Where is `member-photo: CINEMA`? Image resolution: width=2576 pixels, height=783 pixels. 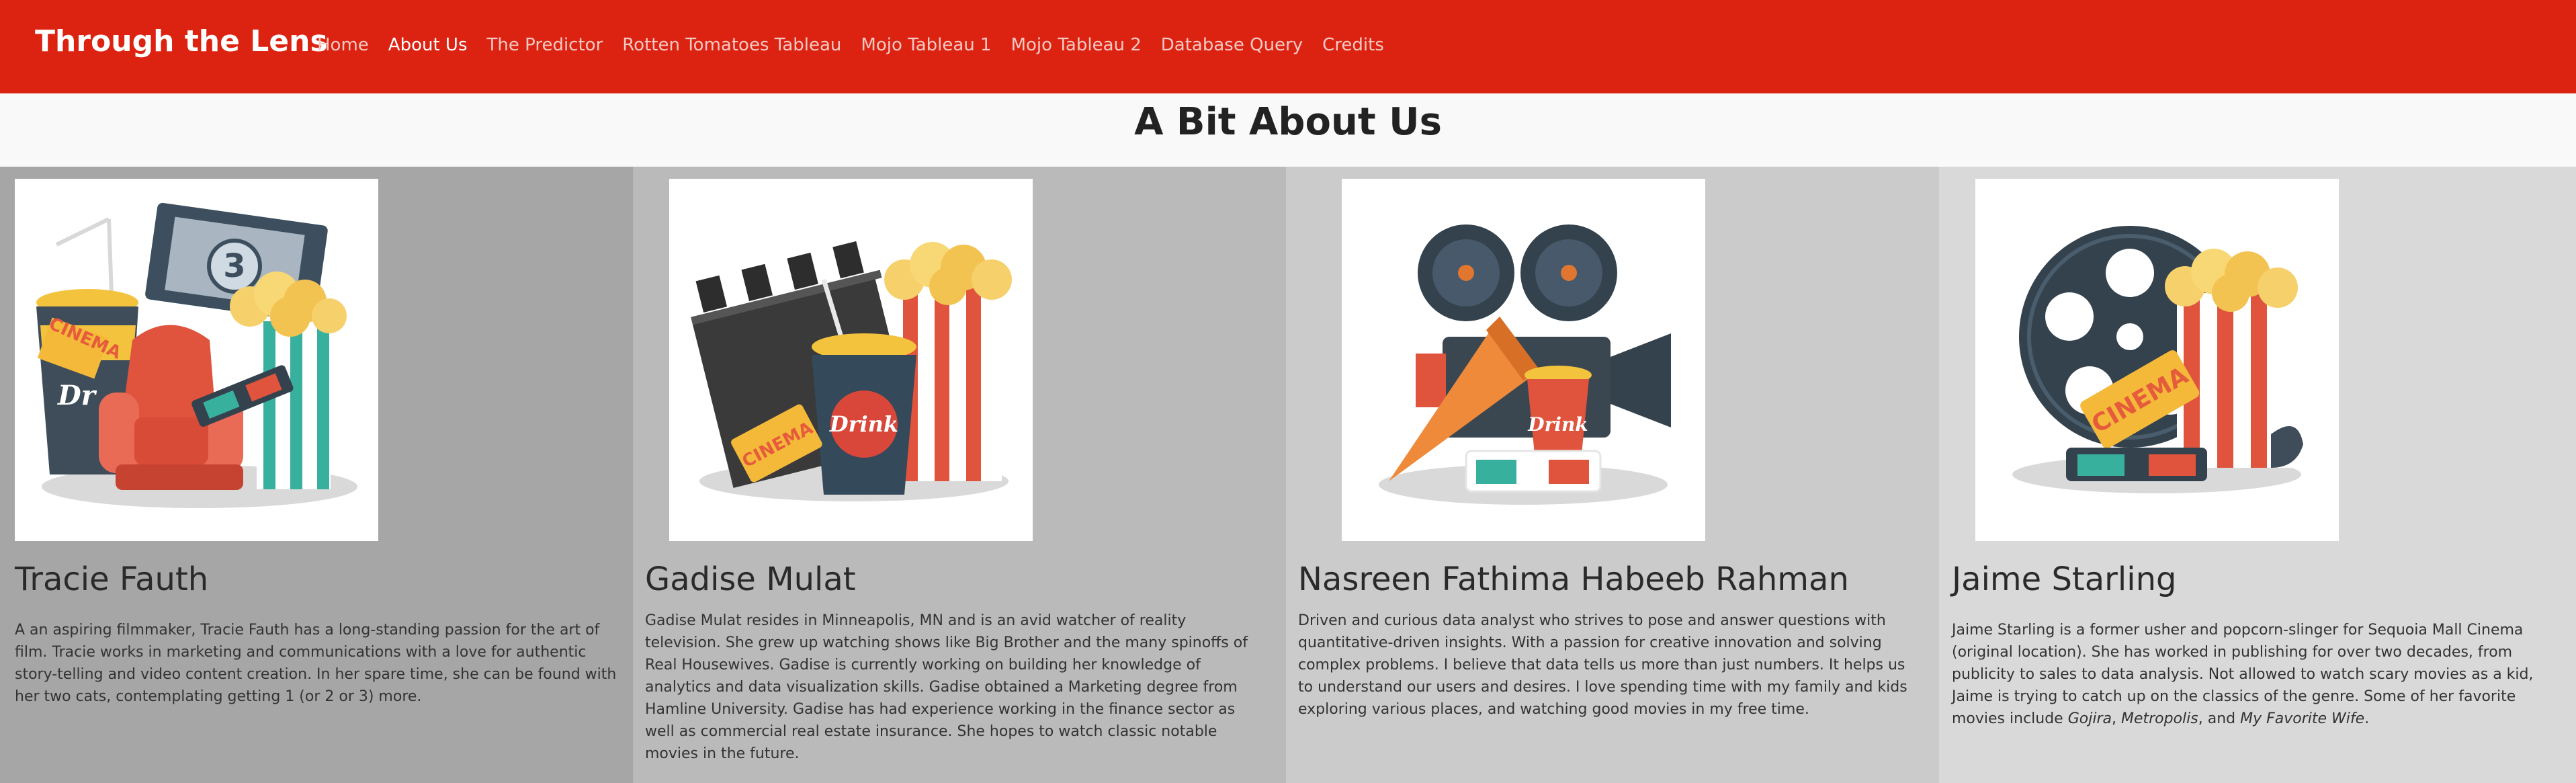
member-photo: CINEMA is located at coordinates (2157, 360).